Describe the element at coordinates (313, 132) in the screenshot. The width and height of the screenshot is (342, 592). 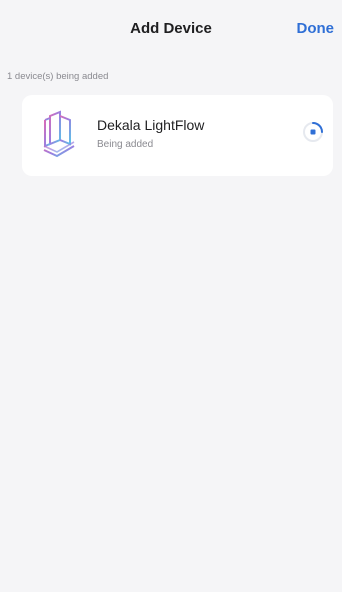
I see `loading-spinner-icon` at that location.